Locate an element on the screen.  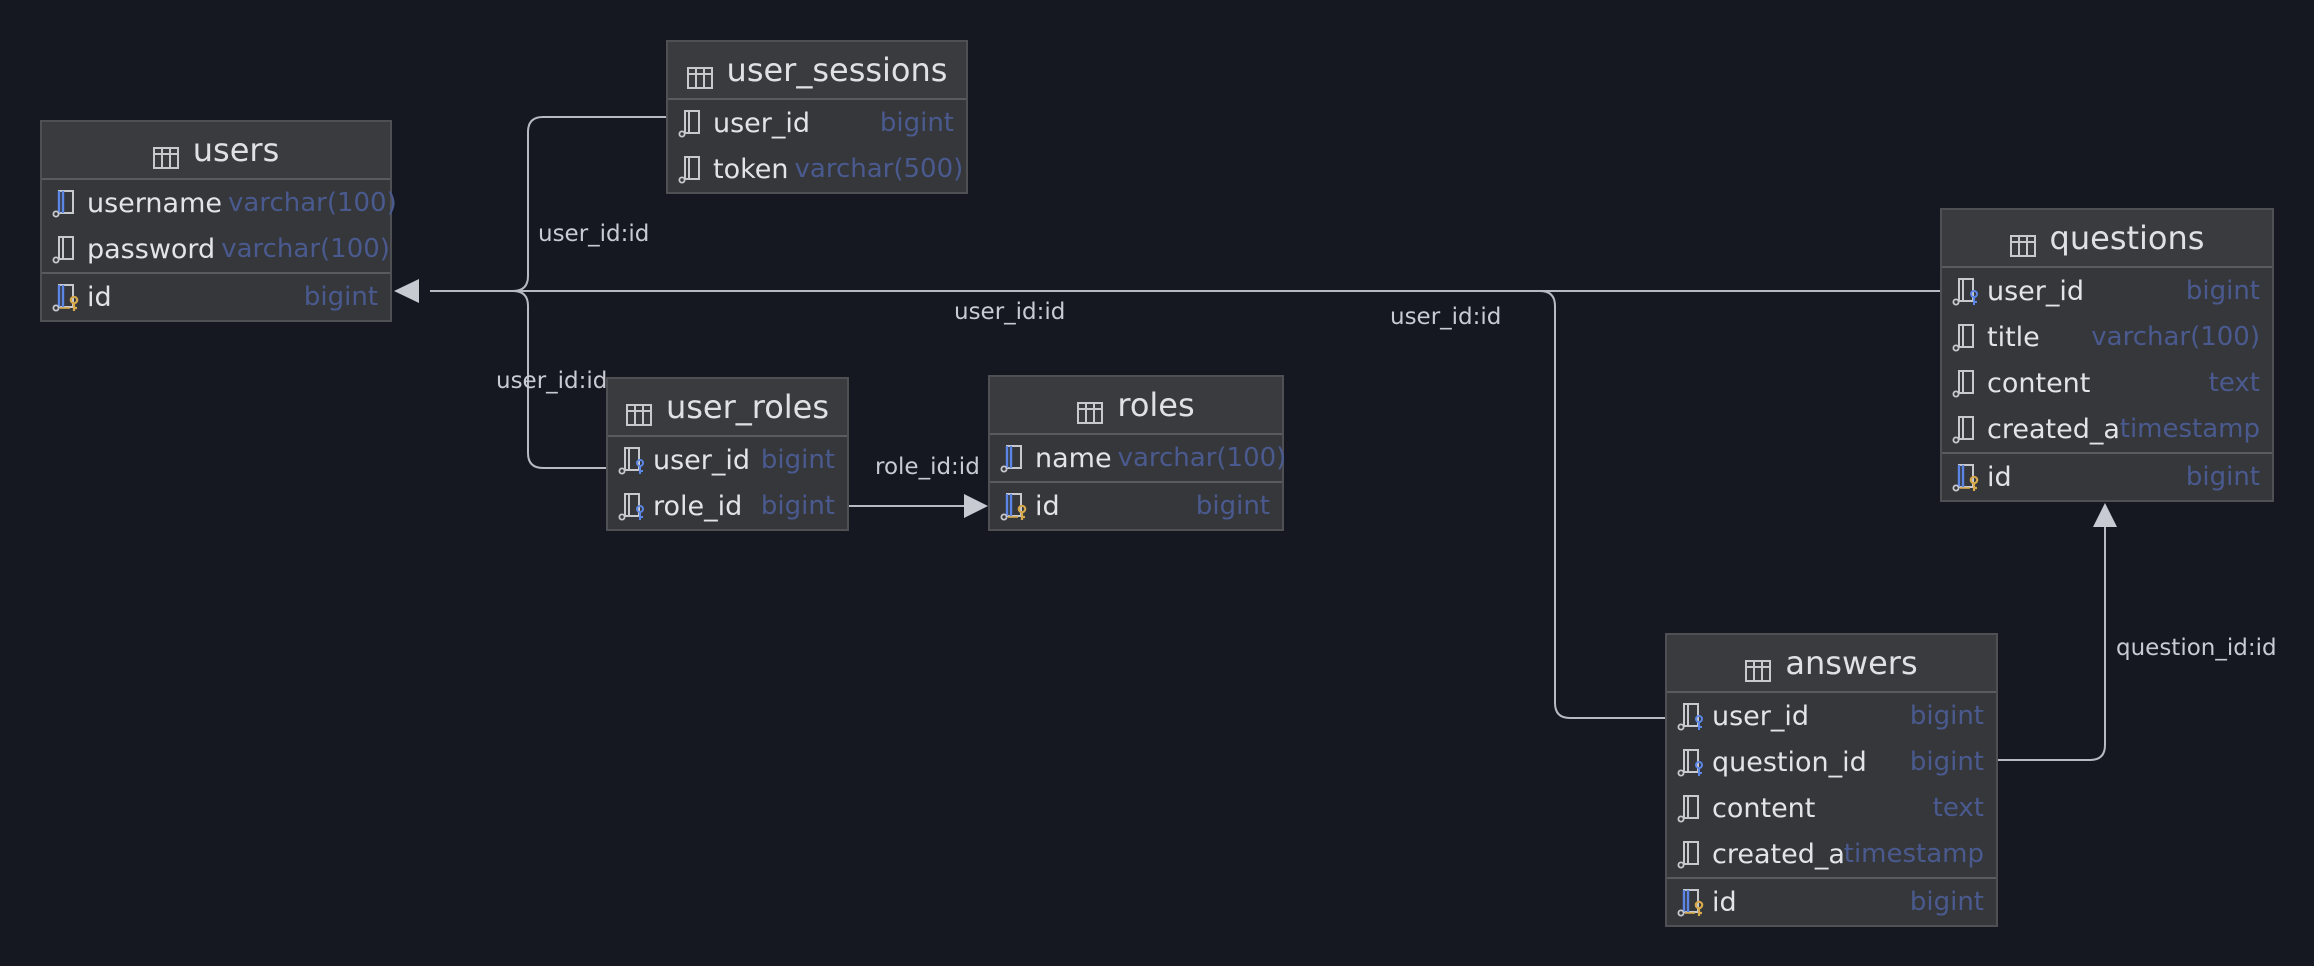
edge-label: question_id:id is located at coordinates (2196, 648).